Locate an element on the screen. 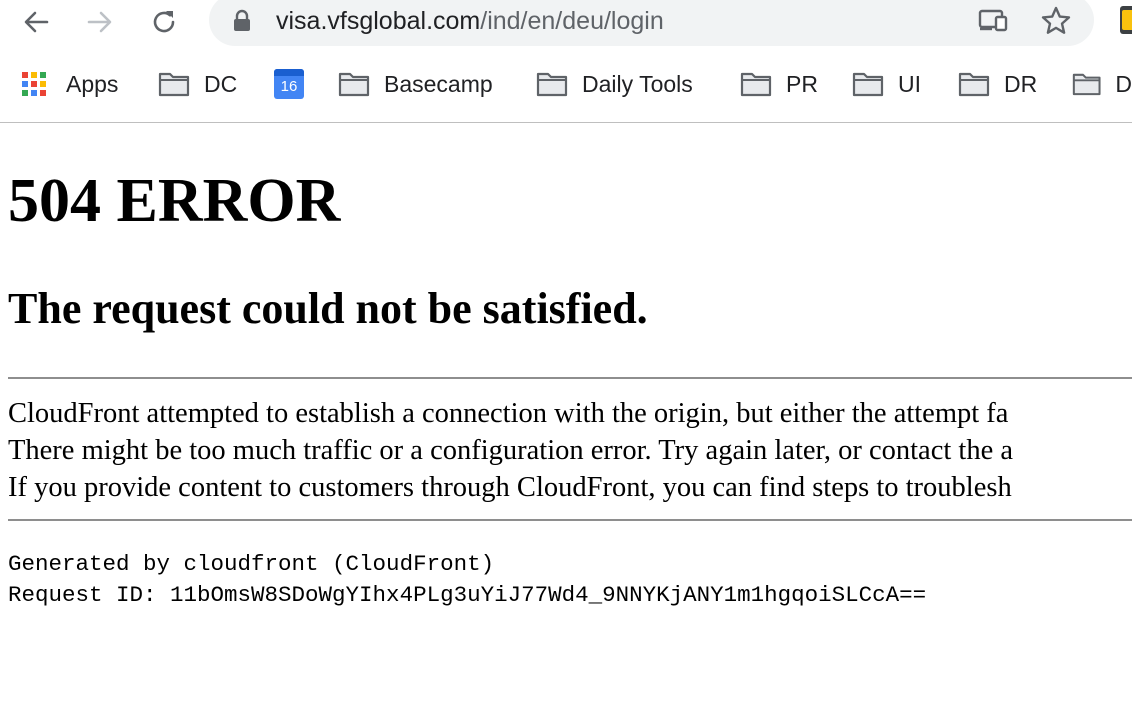 The image size is (1132, 712). bookmark-basecamp: Basecamp is located at coordinates (415, 84).